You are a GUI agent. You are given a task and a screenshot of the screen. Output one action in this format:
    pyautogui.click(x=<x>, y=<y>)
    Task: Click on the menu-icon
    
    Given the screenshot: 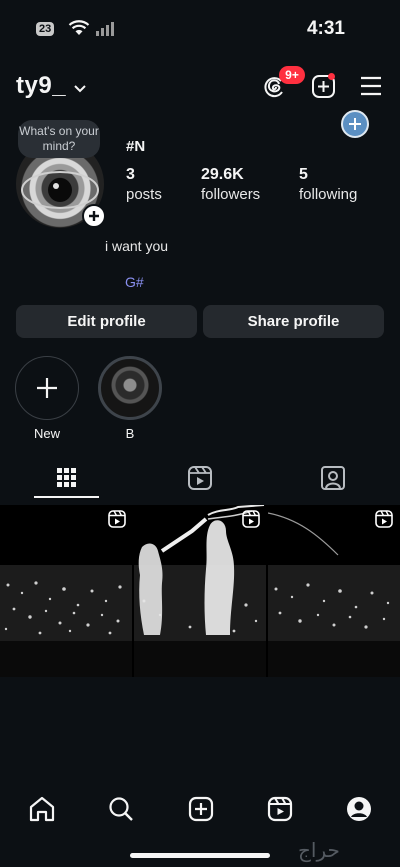 What is the action you would take?
    pyautogui.click(x=371, y=86)
    